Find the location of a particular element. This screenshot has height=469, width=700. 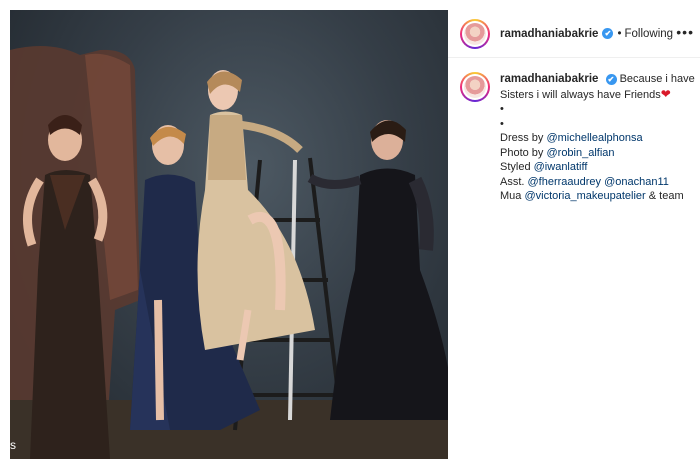

following-button: Following is located at coordinates (648, 34).